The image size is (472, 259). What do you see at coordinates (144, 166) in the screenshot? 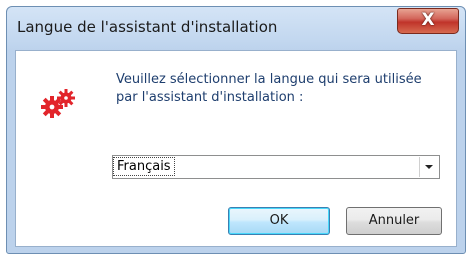
I see `language-select-value: Français` at bounding box center [144, 166].